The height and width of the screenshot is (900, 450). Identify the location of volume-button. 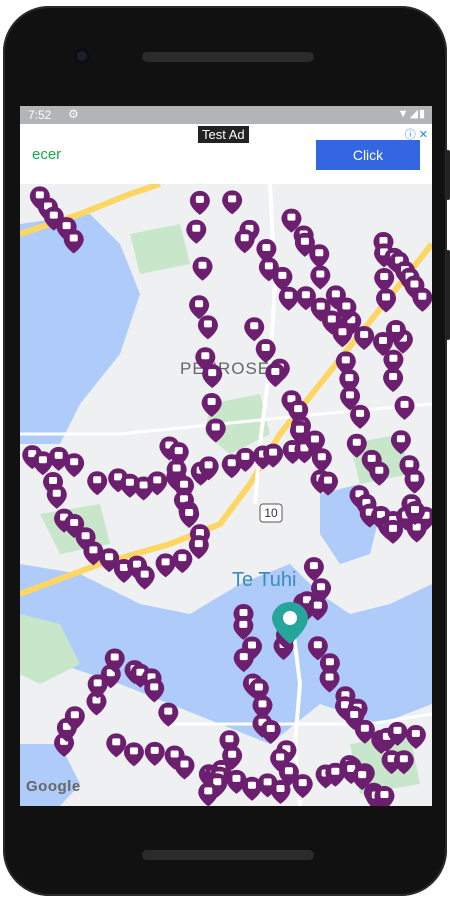
(448, 295).